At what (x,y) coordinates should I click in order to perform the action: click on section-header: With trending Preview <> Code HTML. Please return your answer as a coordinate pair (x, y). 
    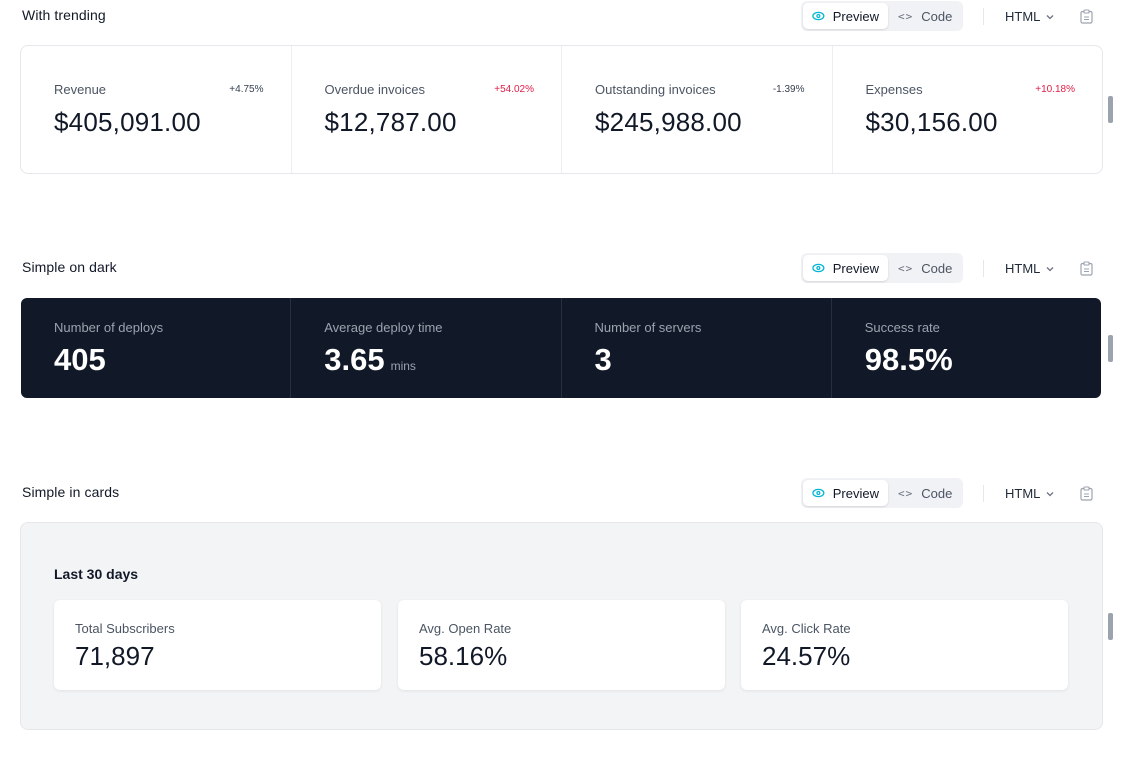
    Looking at the image, I should click on (568, 15).